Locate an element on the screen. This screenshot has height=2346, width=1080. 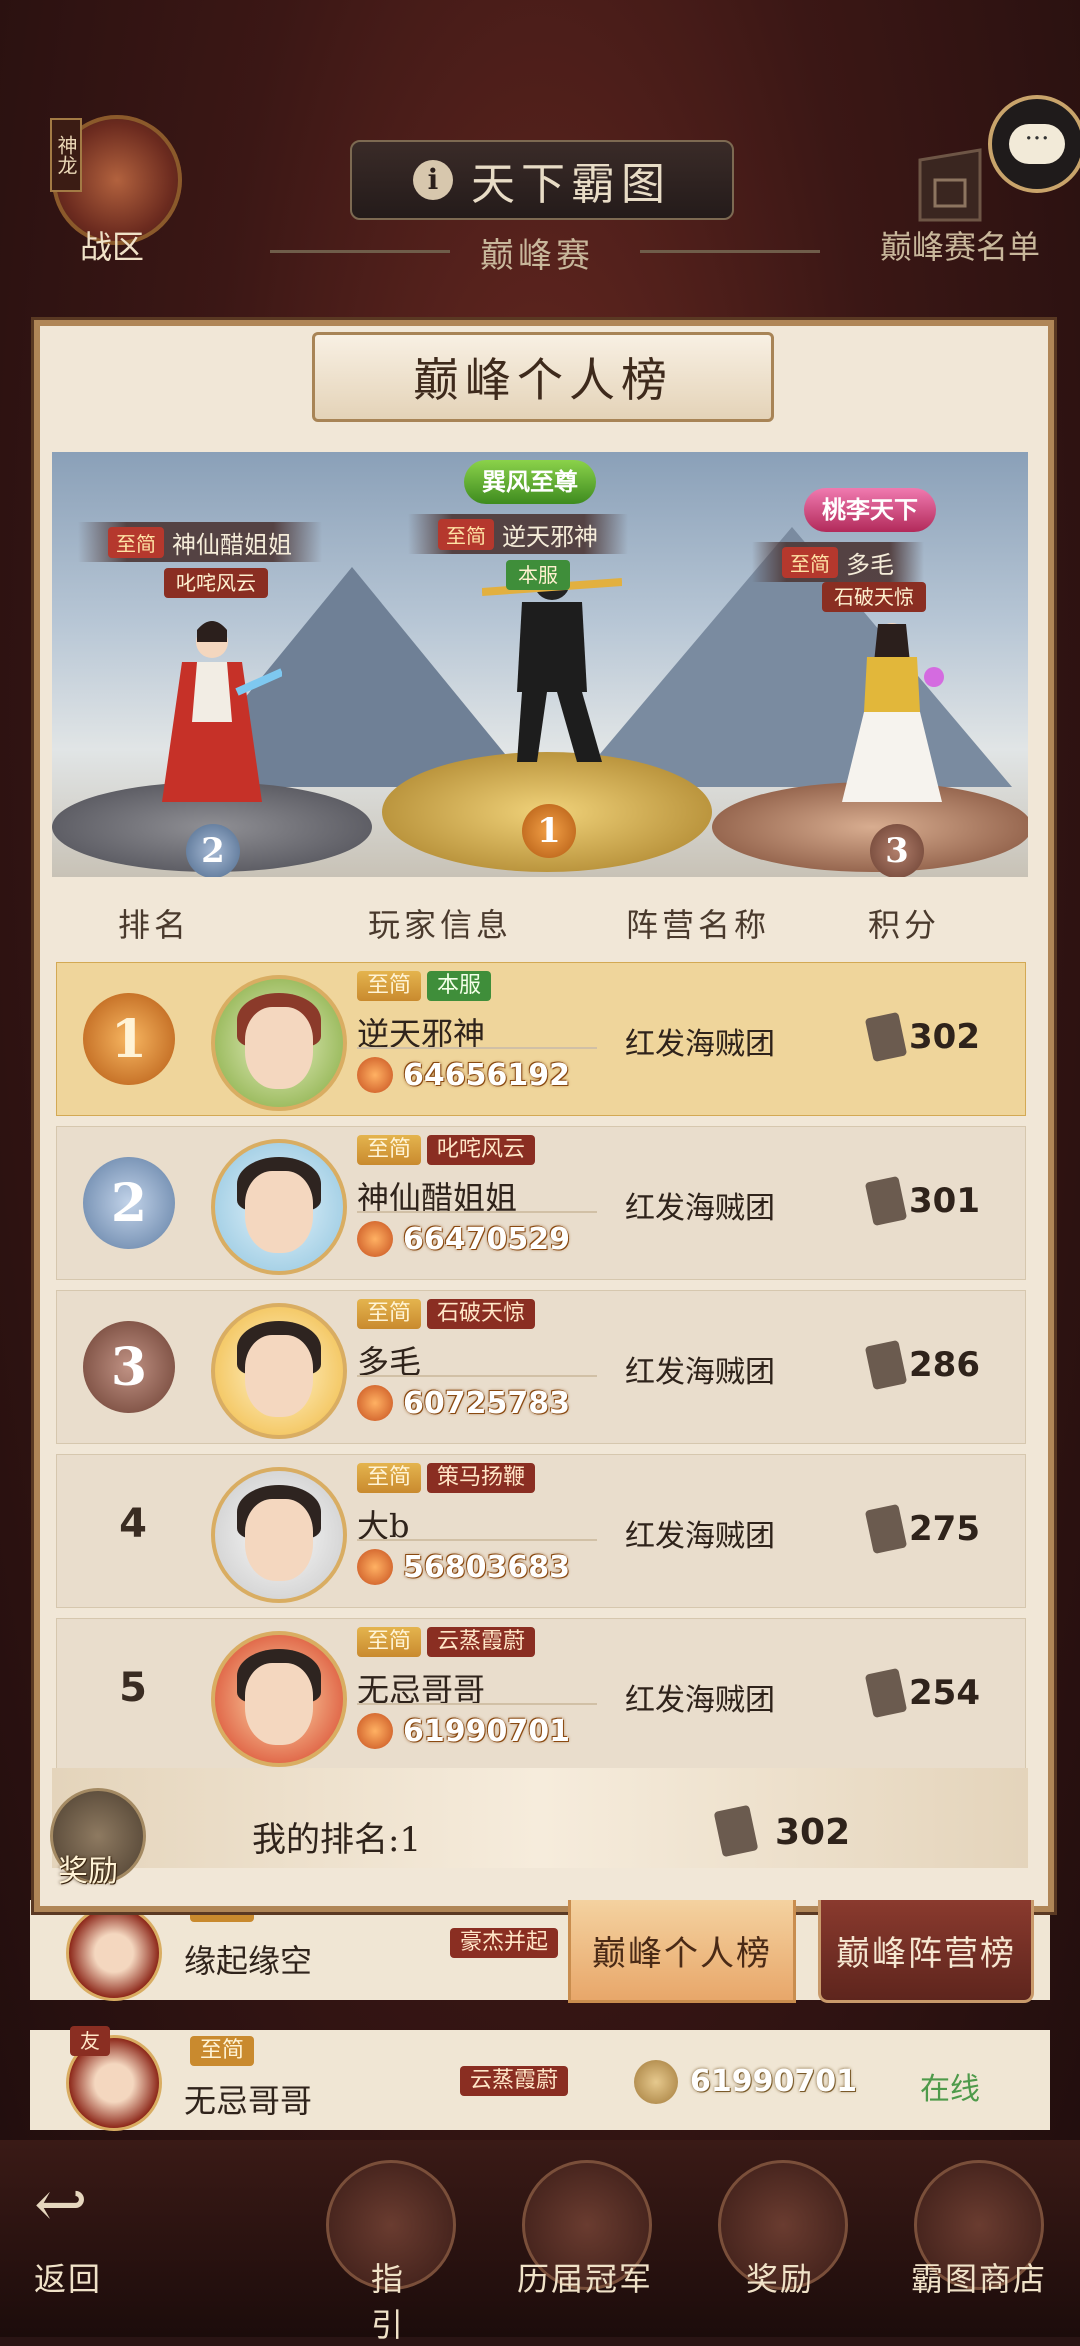
zone-label: 战区 is located at coordinates (112, 245).